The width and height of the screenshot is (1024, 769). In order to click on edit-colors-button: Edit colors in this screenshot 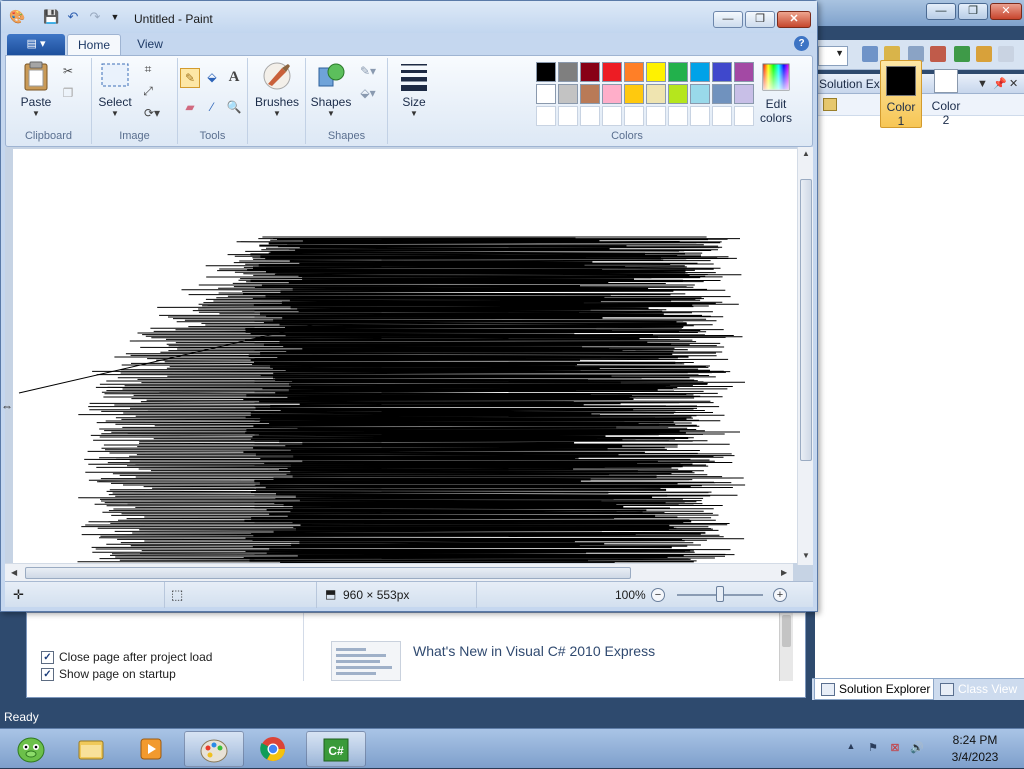, I will do `click(776, 93)`.